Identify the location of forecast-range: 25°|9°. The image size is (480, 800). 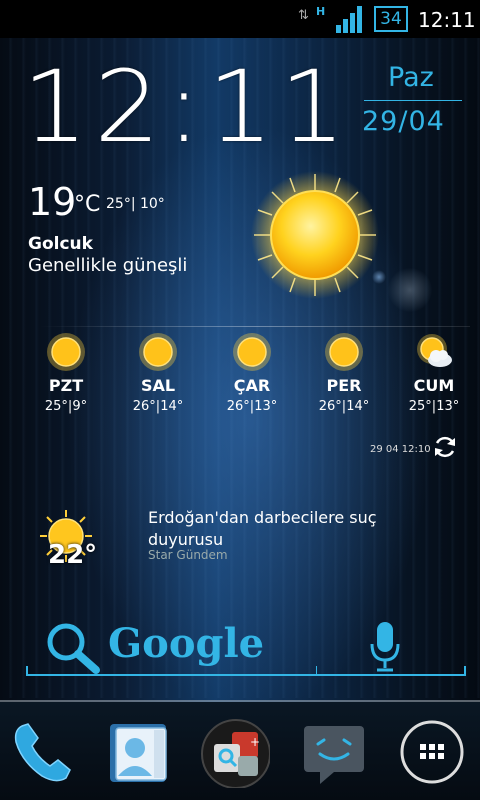
(66, 406).